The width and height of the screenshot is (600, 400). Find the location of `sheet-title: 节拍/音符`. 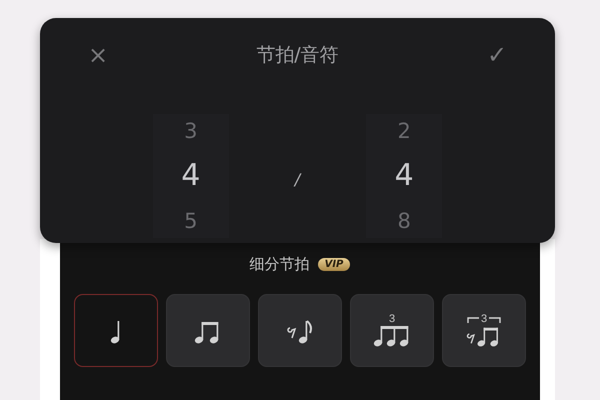

sheet-title: 节拍/音符 is located at coordinates (297, 55).